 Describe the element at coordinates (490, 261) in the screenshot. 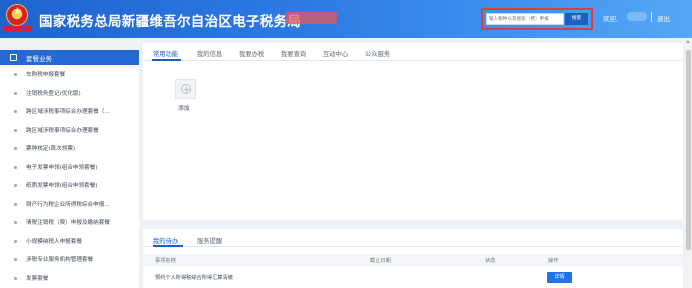

I see `column-header: 状态` at that location.